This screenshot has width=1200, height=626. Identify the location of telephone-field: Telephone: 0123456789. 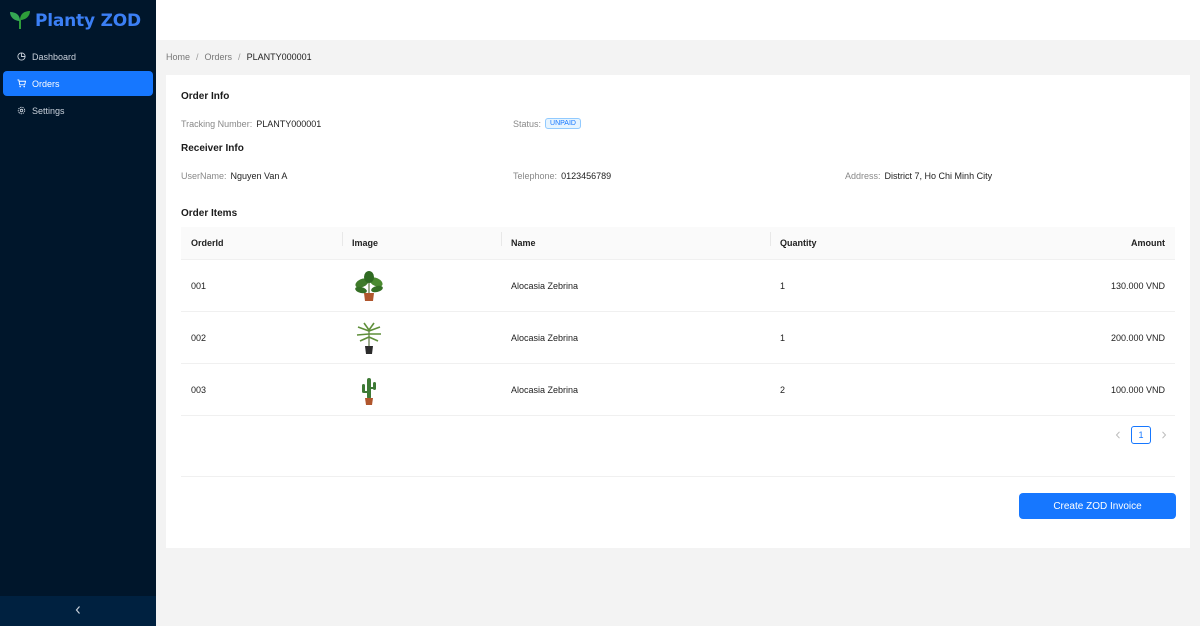
(562, 176).